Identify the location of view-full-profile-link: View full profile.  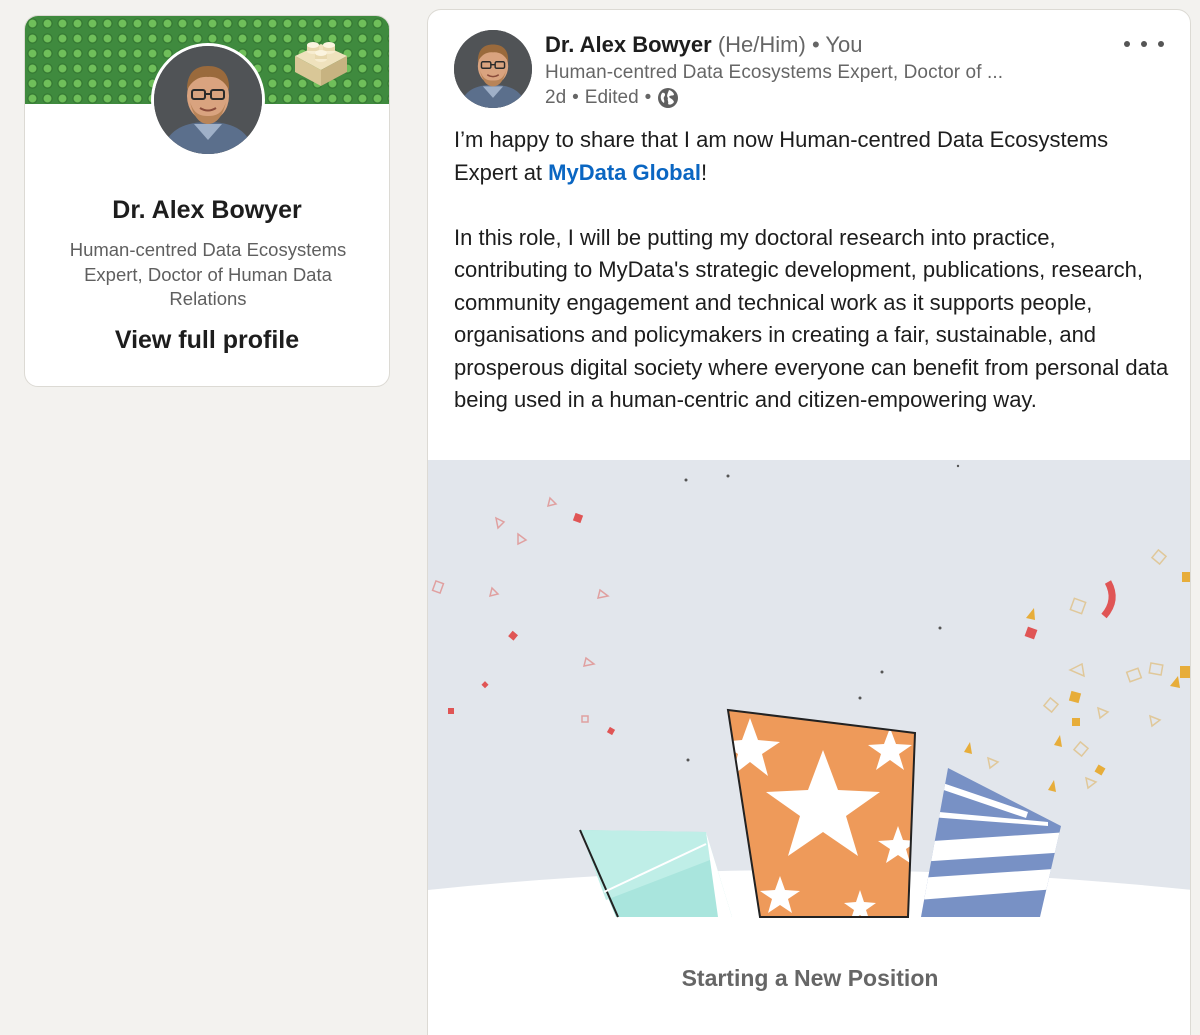
(207, 340).